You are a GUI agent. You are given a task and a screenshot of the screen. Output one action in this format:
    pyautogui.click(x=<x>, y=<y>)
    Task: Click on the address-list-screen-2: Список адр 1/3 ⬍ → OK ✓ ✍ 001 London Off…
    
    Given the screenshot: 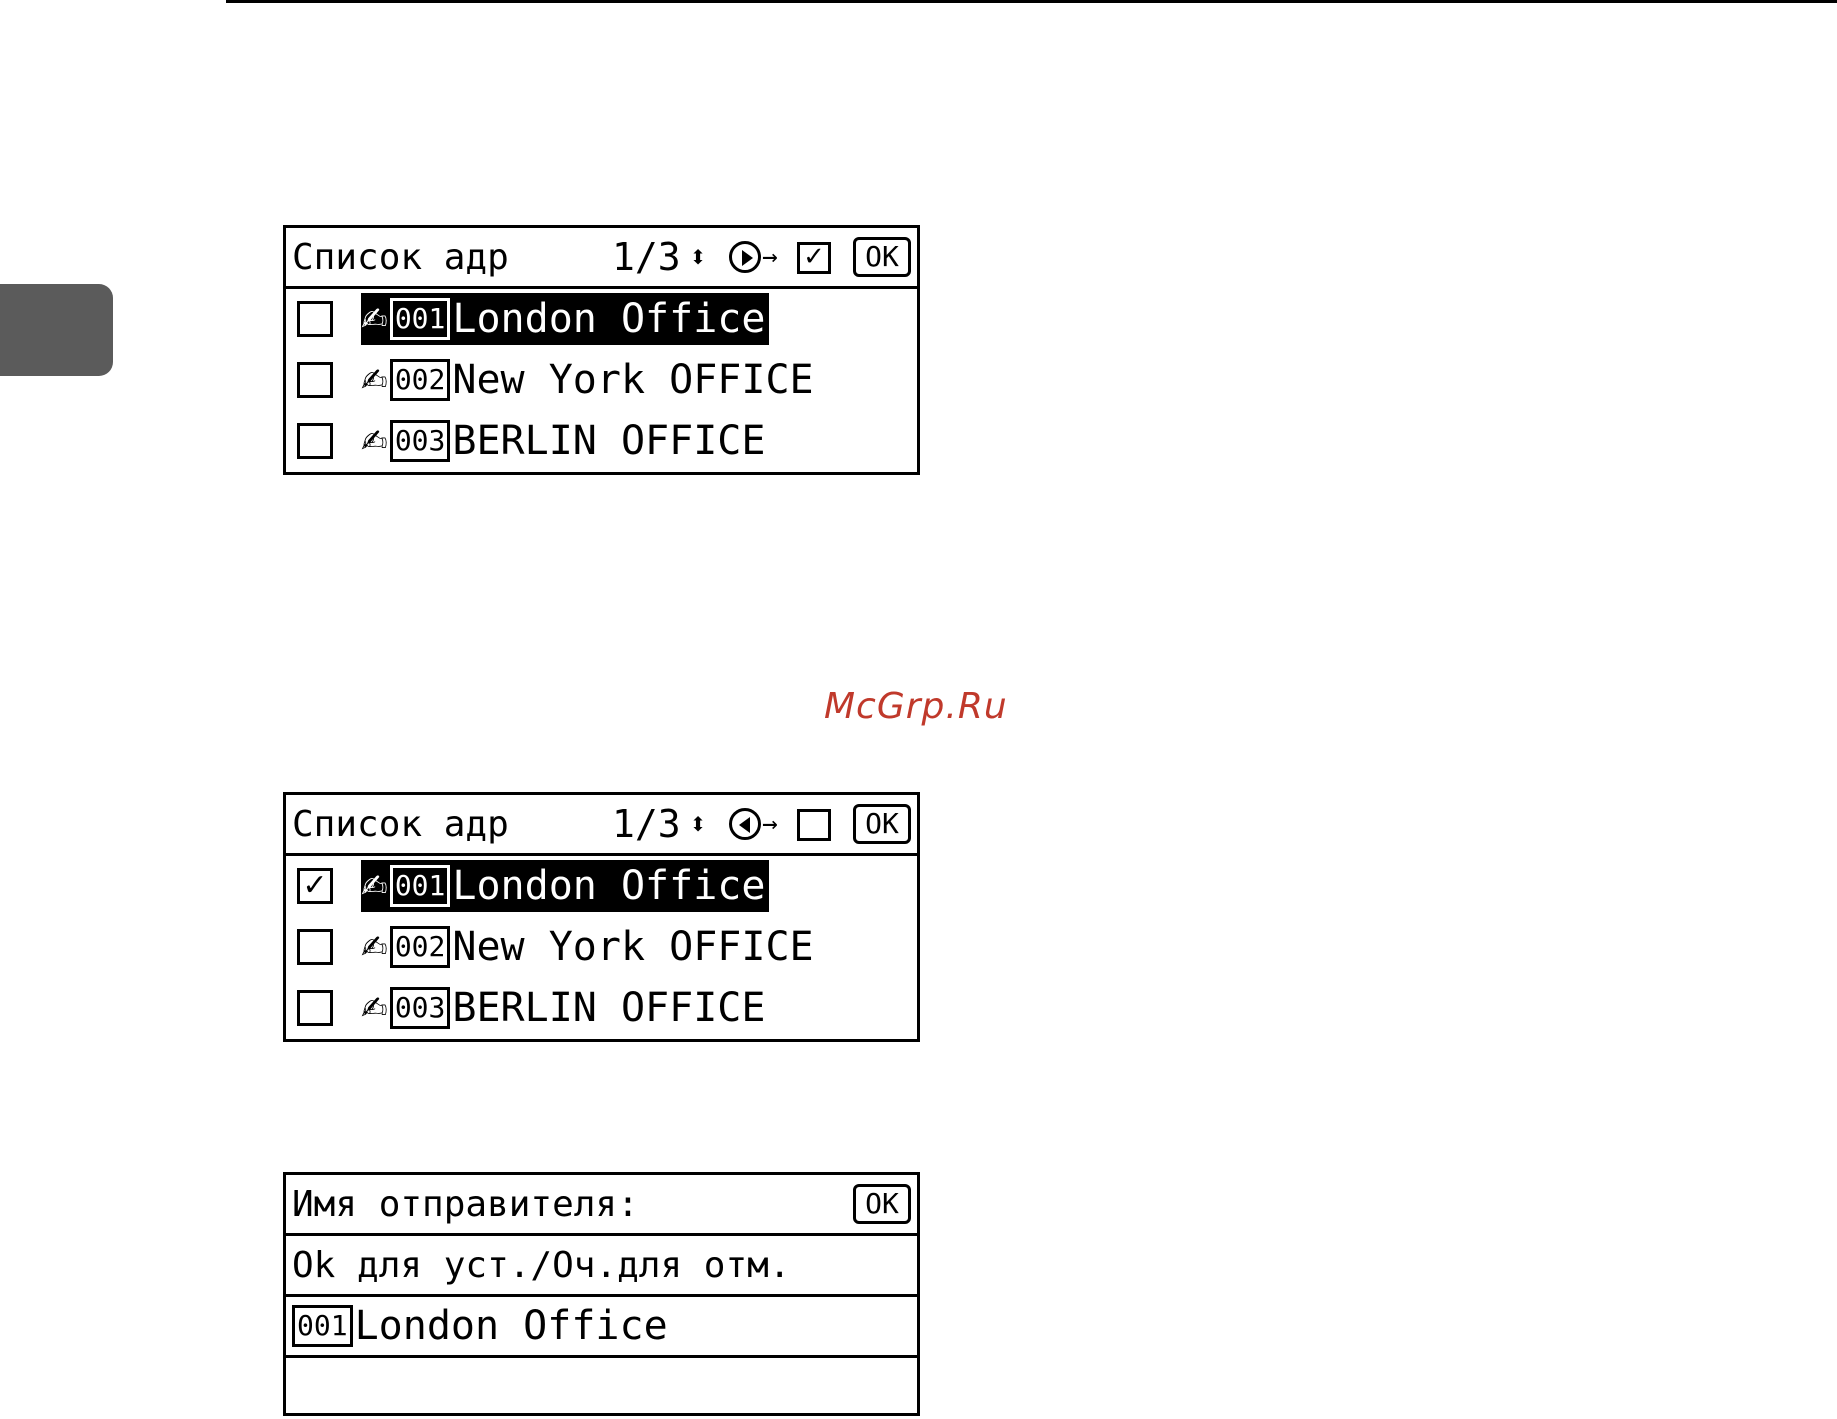 What is the action you would take?
    pyautogui.click(x=601, y=917)
    